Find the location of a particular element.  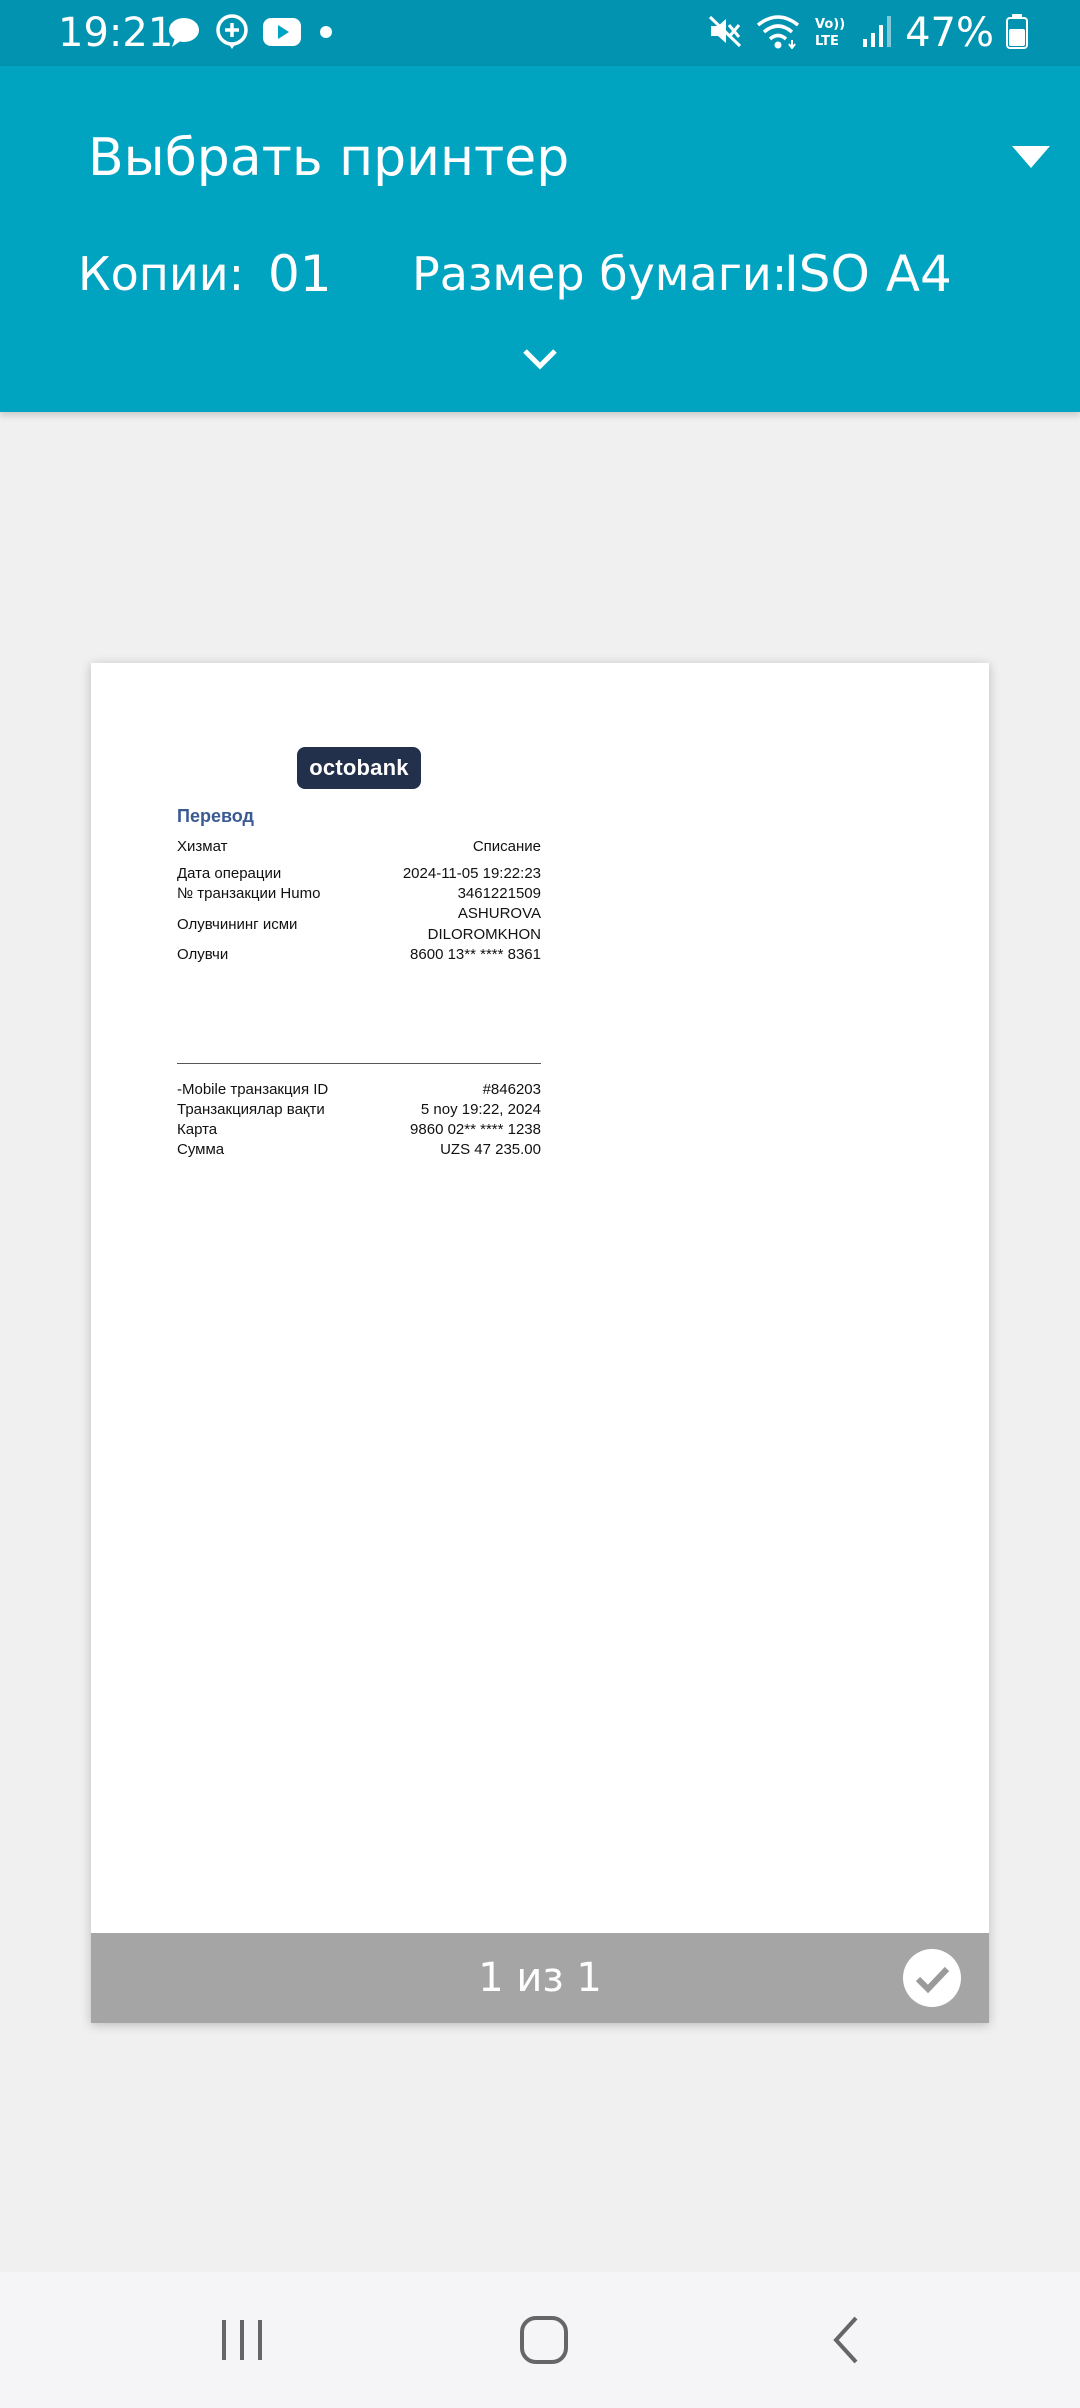

dot-icon is located at coordinates (326, 34).